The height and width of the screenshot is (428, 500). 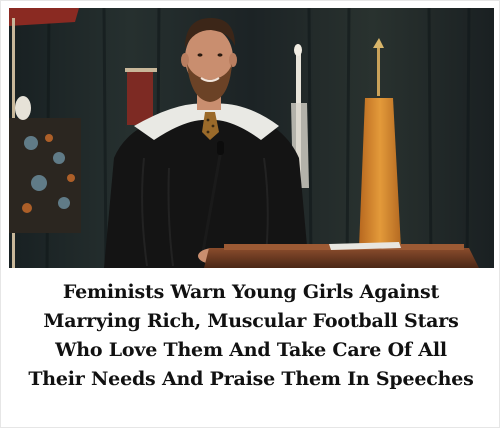 I want to click on headline-line: Feminists Warn Young Girls Against, so click(x=251, y=292).